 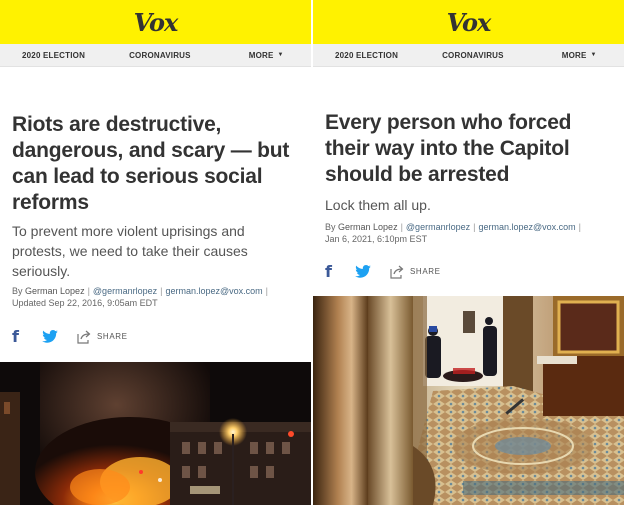 I want to click on article-dek: Lock them all up., so click(x=378, y=205).